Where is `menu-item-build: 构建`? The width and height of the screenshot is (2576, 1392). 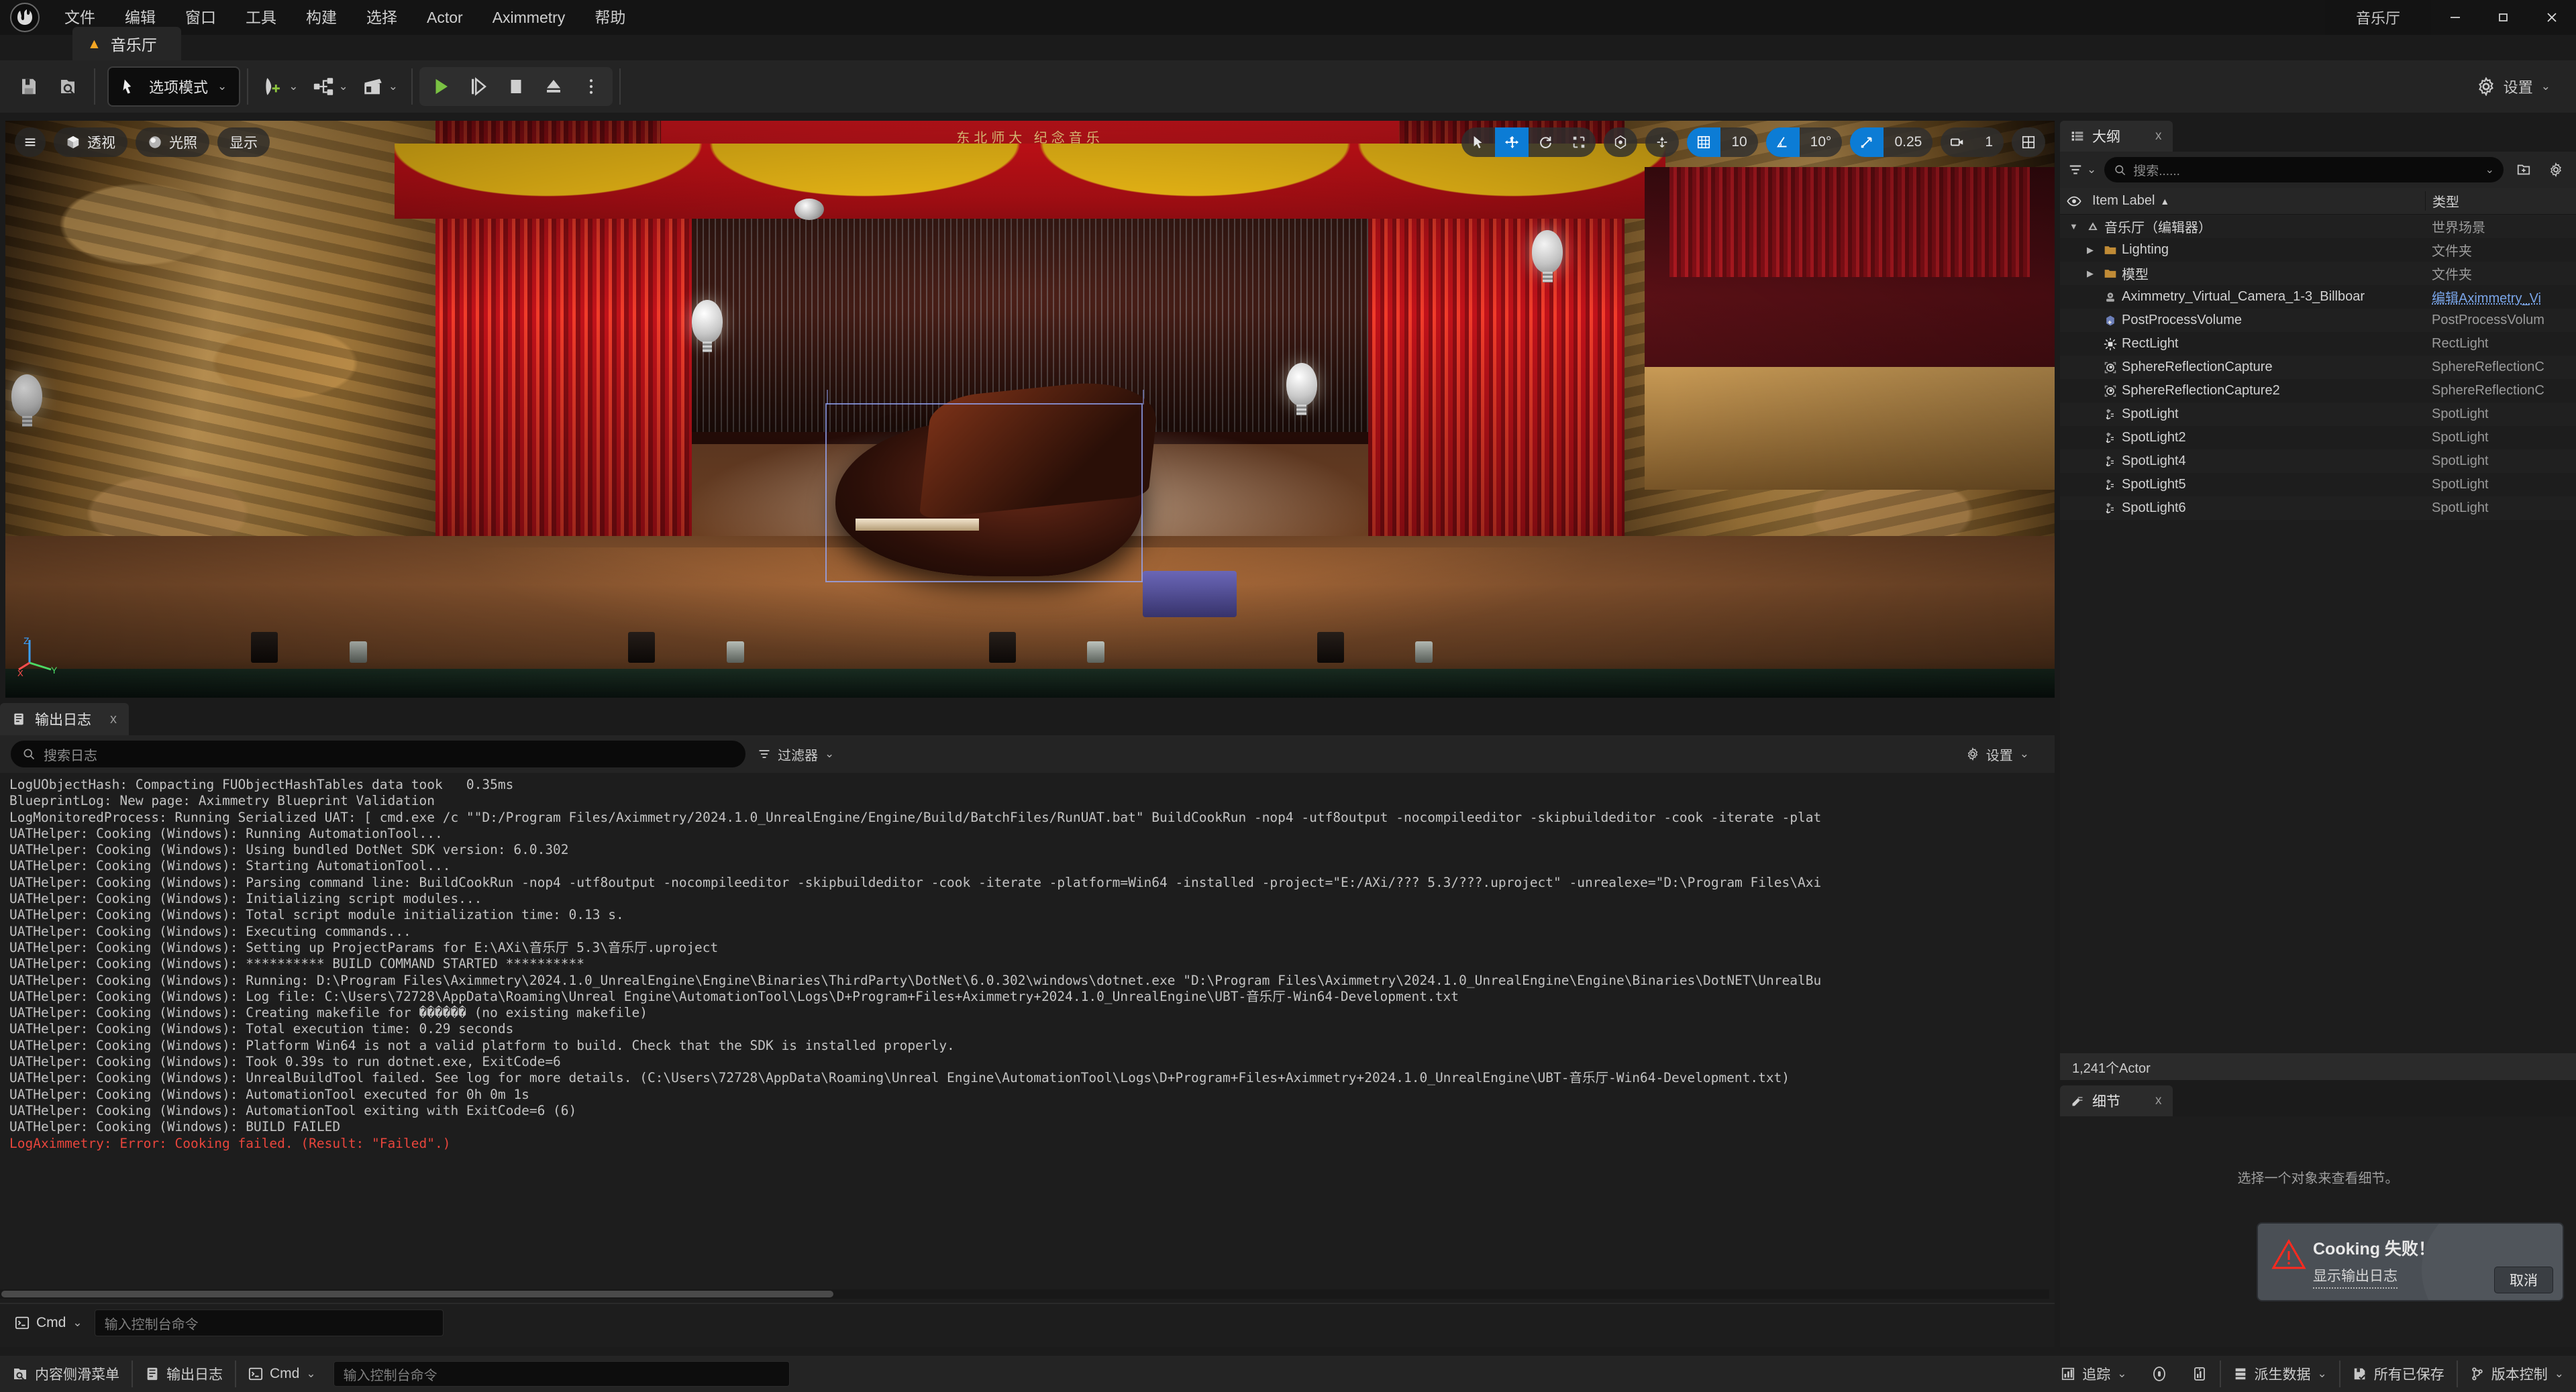 menu-item-build: 构建 is located at coordinates (321, 17).